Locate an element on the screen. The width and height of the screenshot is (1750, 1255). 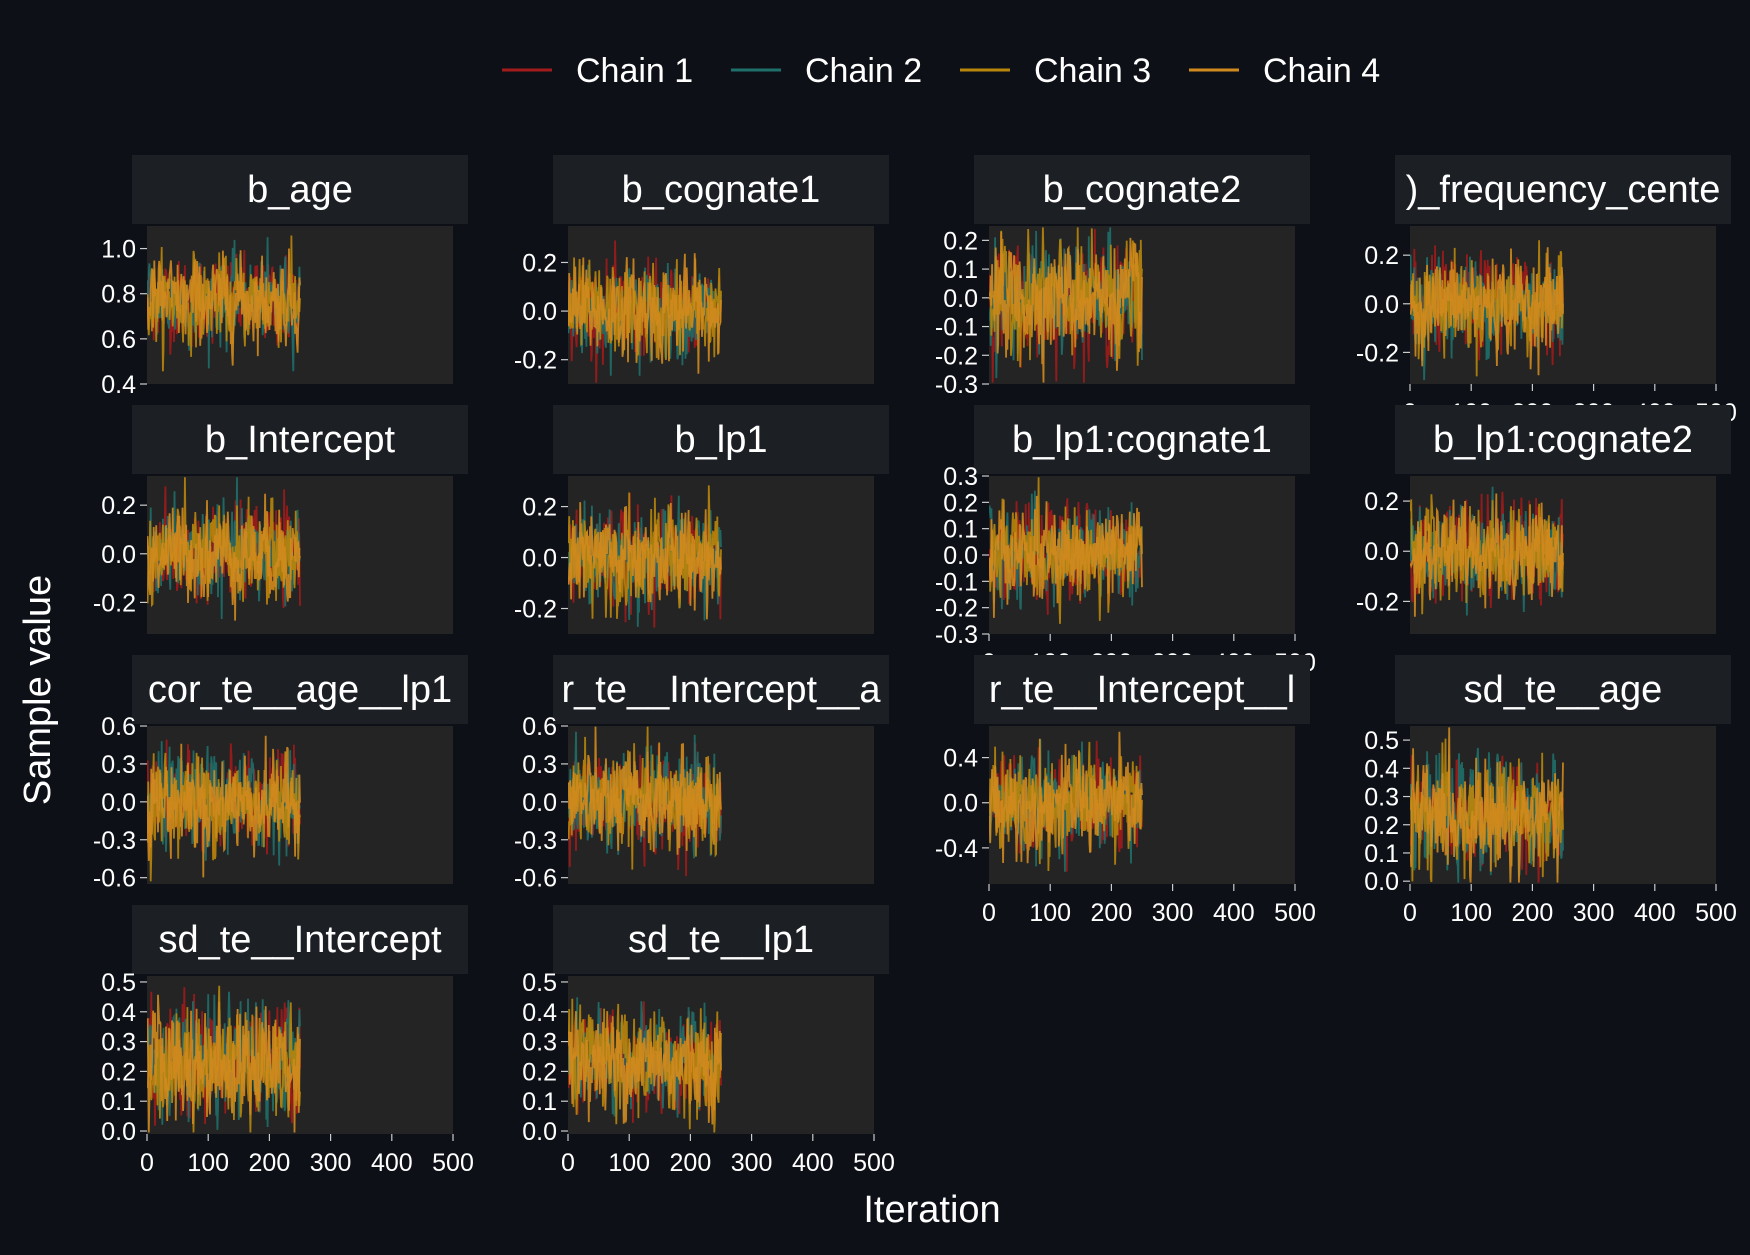
facet-title: r_te__Intercept__a is located at coordinates (721, 690).